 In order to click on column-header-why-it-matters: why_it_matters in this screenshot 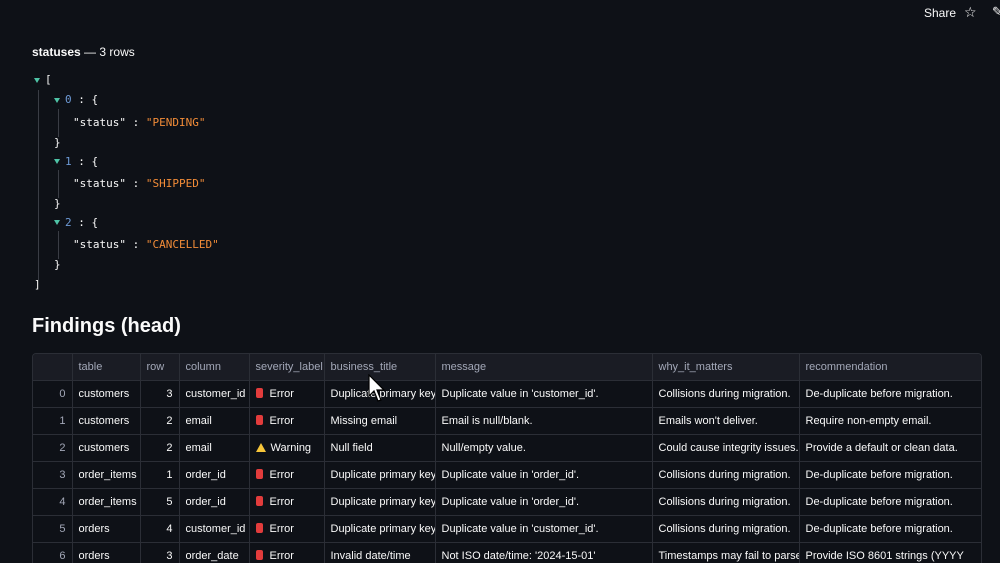, I will do `click(725, 367)`.